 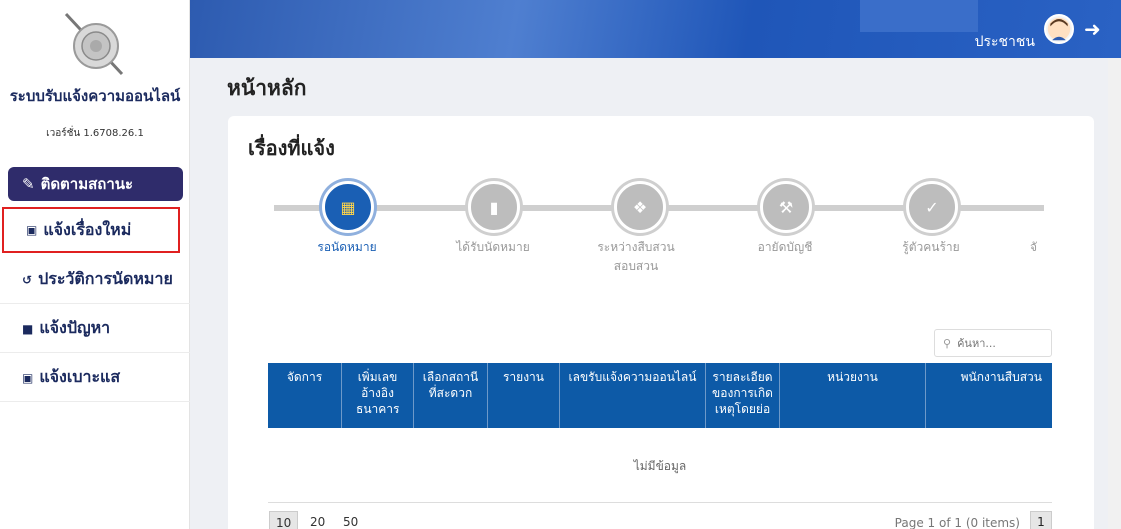 I want to click on gavel-icon: ⚒, so click(x=786, y=207).